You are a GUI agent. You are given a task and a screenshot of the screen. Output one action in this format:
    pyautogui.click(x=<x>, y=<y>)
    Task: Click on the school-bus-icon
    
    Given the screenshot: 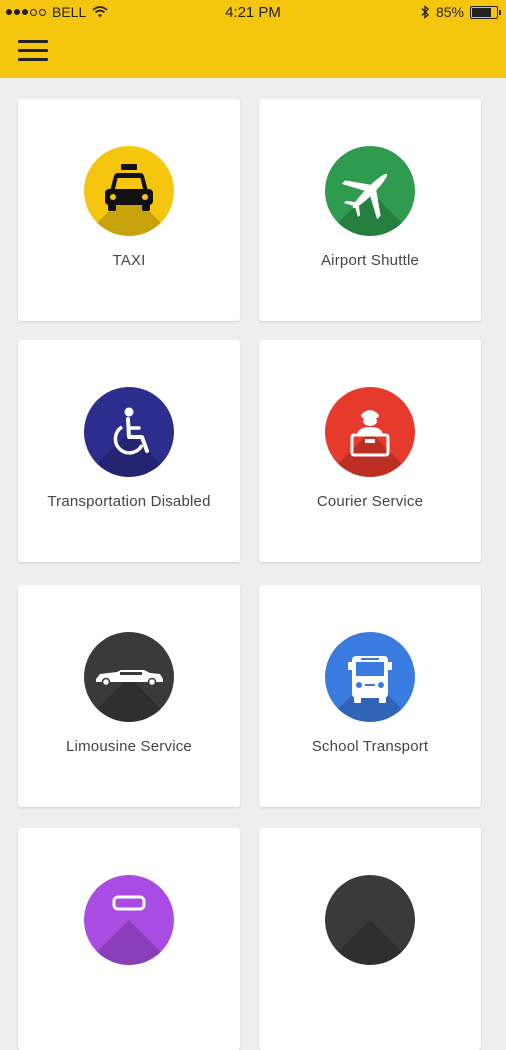 What is the action you would take?
    pyautogui.click(x=370, y=677)
    